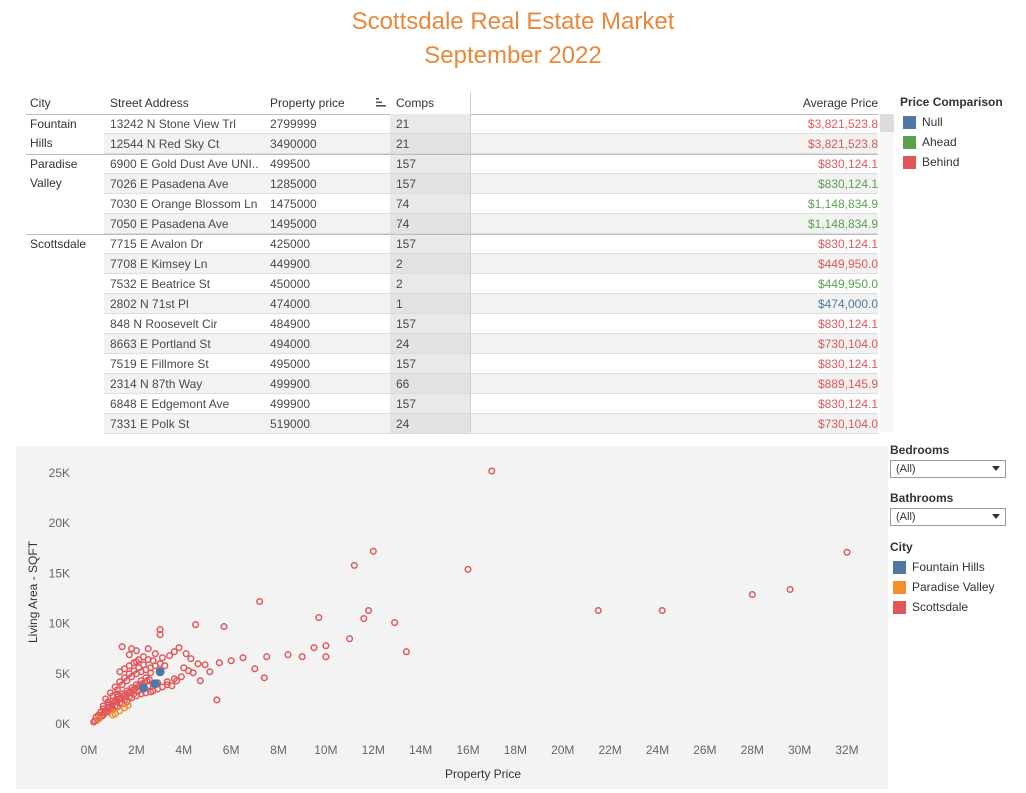  What do you see at coordinates (40, 103) in the screenshot?
I see `col-header-city: City` at bounding box center [40, 103].